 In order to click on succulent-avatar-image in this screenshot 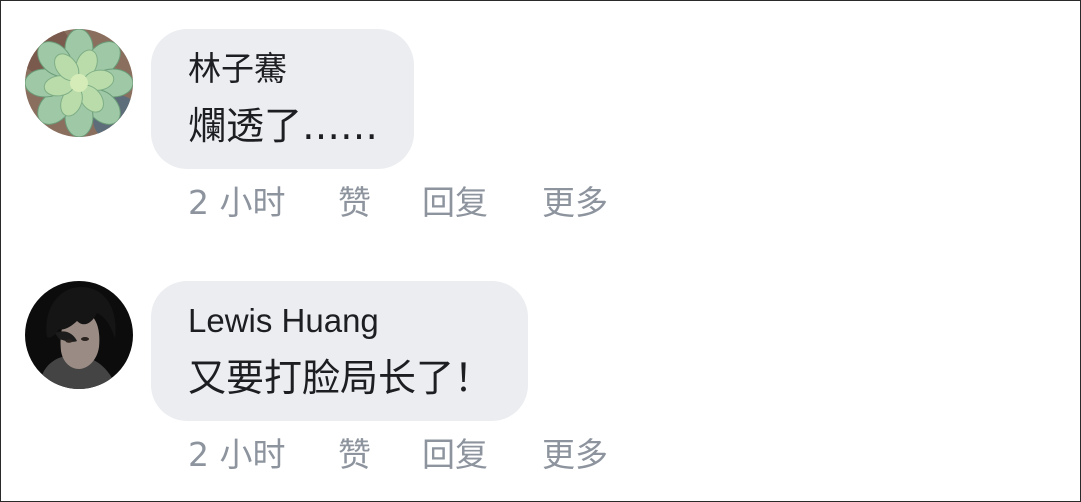, I will do `click(79, 83)`.